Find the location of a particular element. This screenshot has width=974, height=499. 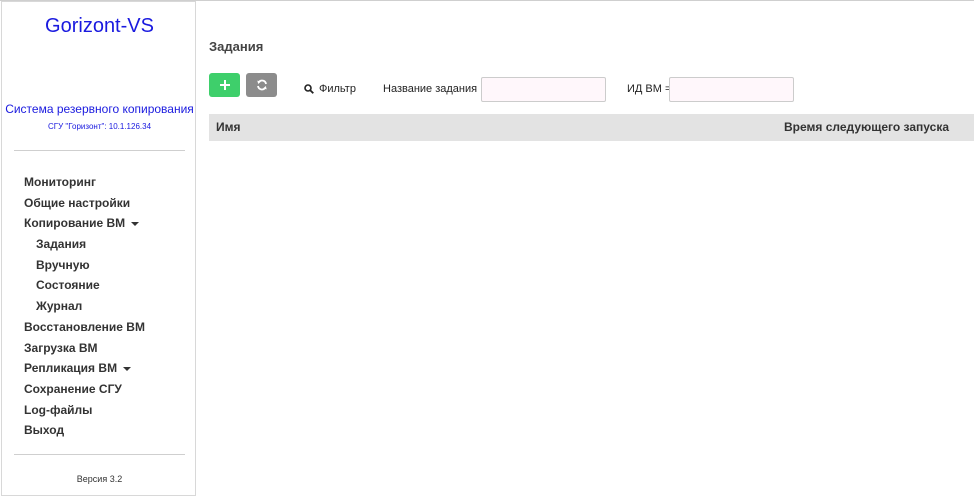

sidebar-item-monitoring: Мониторинг is located at coordinates (84, 182).